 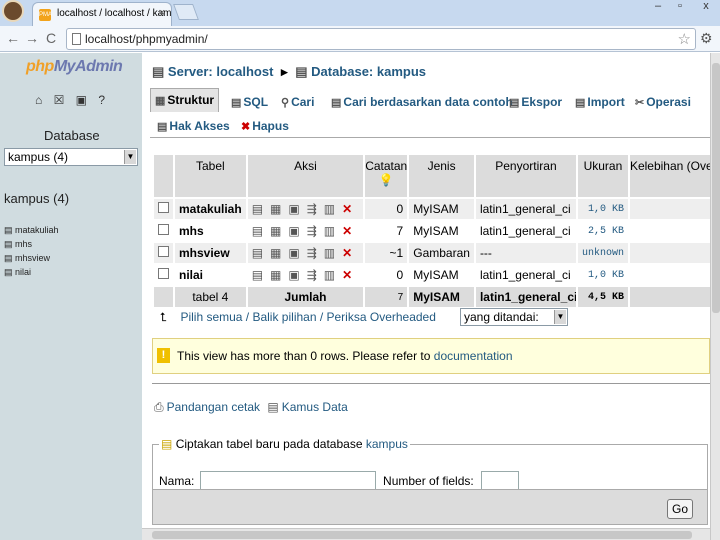 What do you see at coordinates (386, 176) in the screenshot?
I see `column-header-catatan: Catatan 💡` at bounding box center [386, 176].